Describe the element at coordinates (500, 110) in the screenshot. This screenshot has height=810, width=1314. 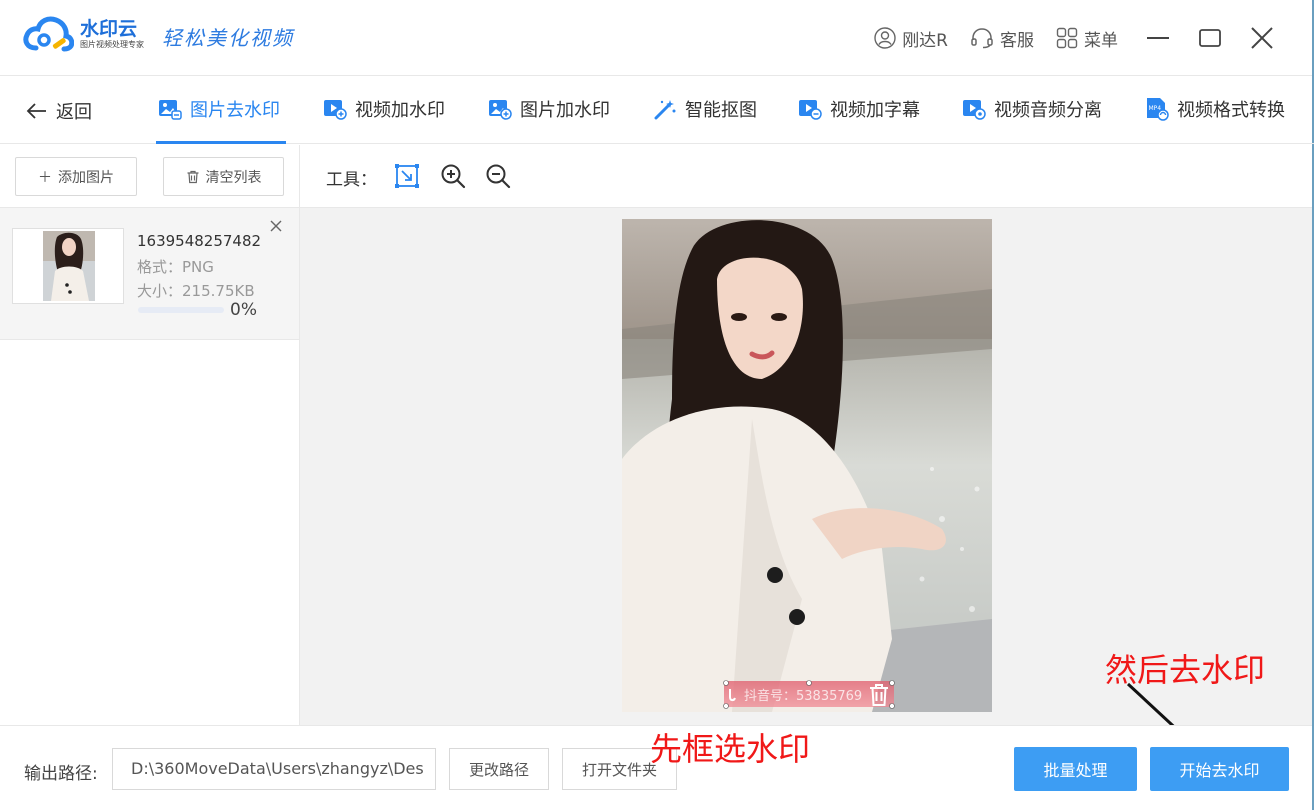
I see `image-add-icon` at that location.